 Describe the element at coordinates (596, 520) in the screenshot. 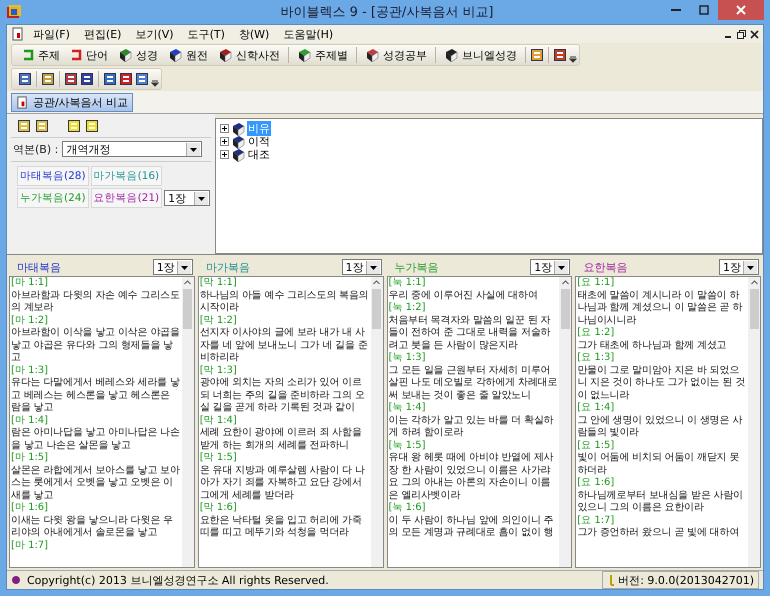

I see `verse-reference: [요 1:7]` at that location.